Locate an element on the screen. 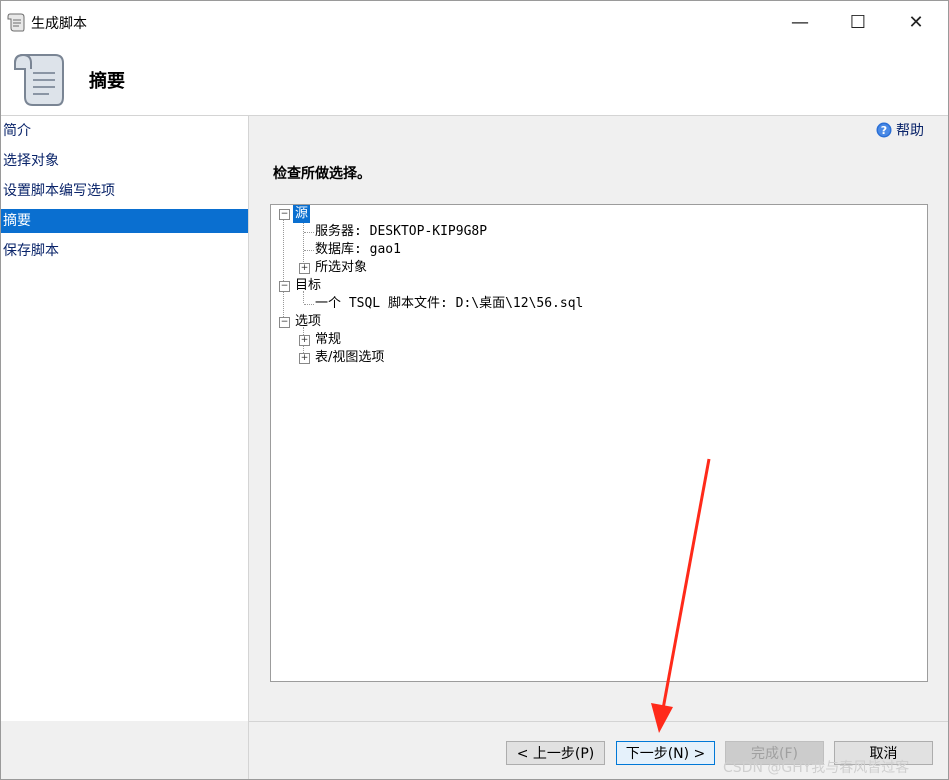 This screenshot has height=780, width=949. tree-label-target-file: 一个 TSQL 脚本文件: D:\桌面\12\56.sql is located at coordinates (449, 303).